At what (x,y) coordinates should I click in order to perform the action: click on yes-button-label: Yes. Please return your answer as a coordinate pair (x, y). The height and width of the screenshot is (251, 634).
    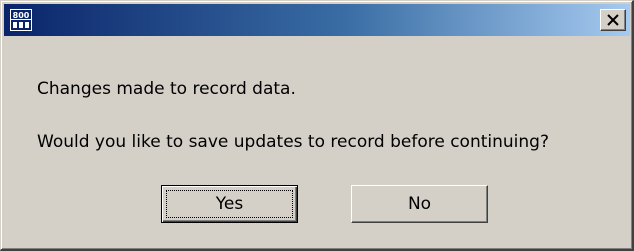
    Looking at the image, I should click on (229, 204).